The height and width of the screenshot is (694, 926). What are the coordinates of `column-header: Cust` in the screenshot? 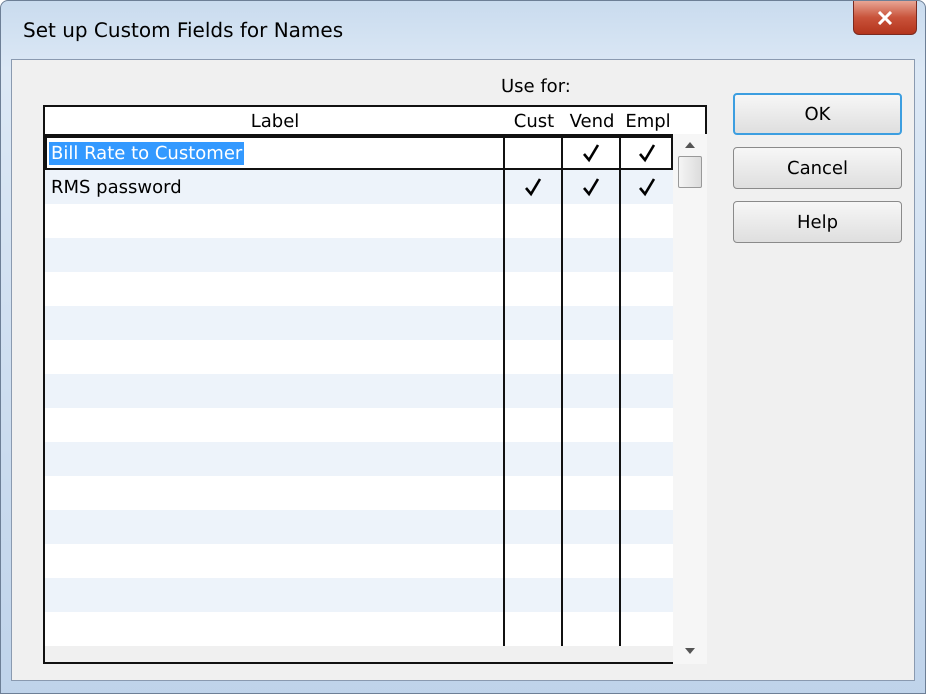 It's located at (534, 122).